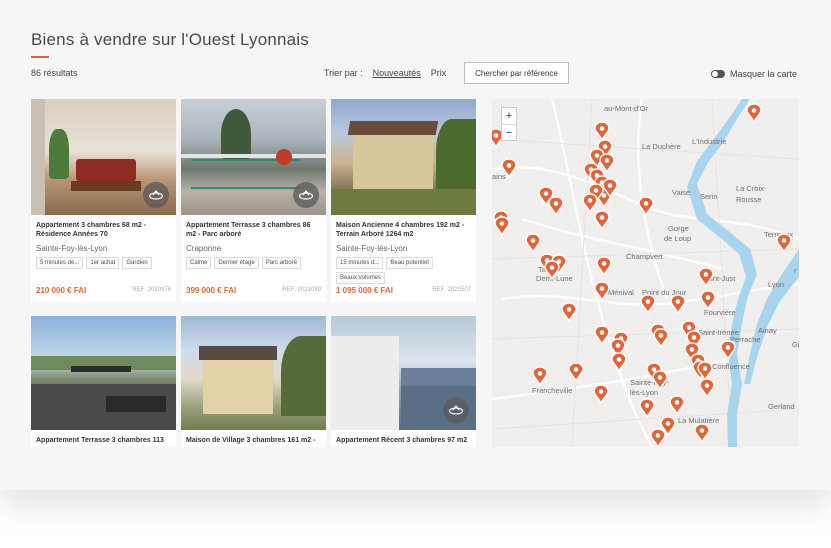  What do you see at coordinates (409, 263) in the screenshot?
I see `listing-tag: Beau potentiel` at bounding box center [409, 263].